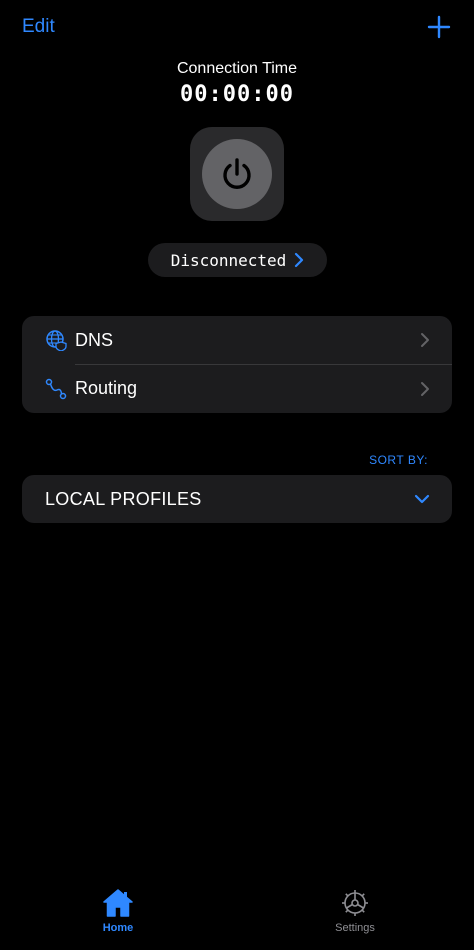 The image size is (474, 950). I want to click on power-button-circle, so click(237, 174).